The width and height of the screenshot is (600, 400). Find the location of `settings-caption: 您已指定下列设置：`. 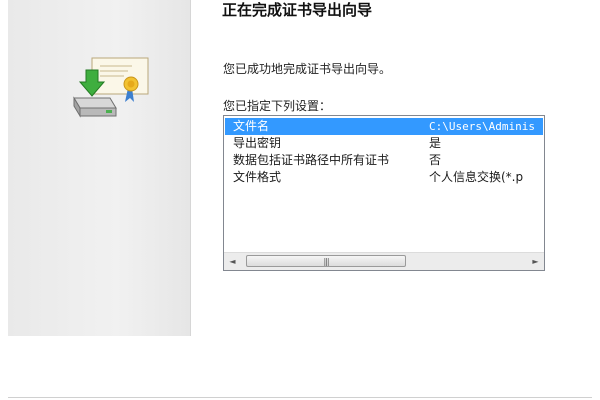

settings-caption: 您已指定下列设置： is located at coordinates (277, 106).